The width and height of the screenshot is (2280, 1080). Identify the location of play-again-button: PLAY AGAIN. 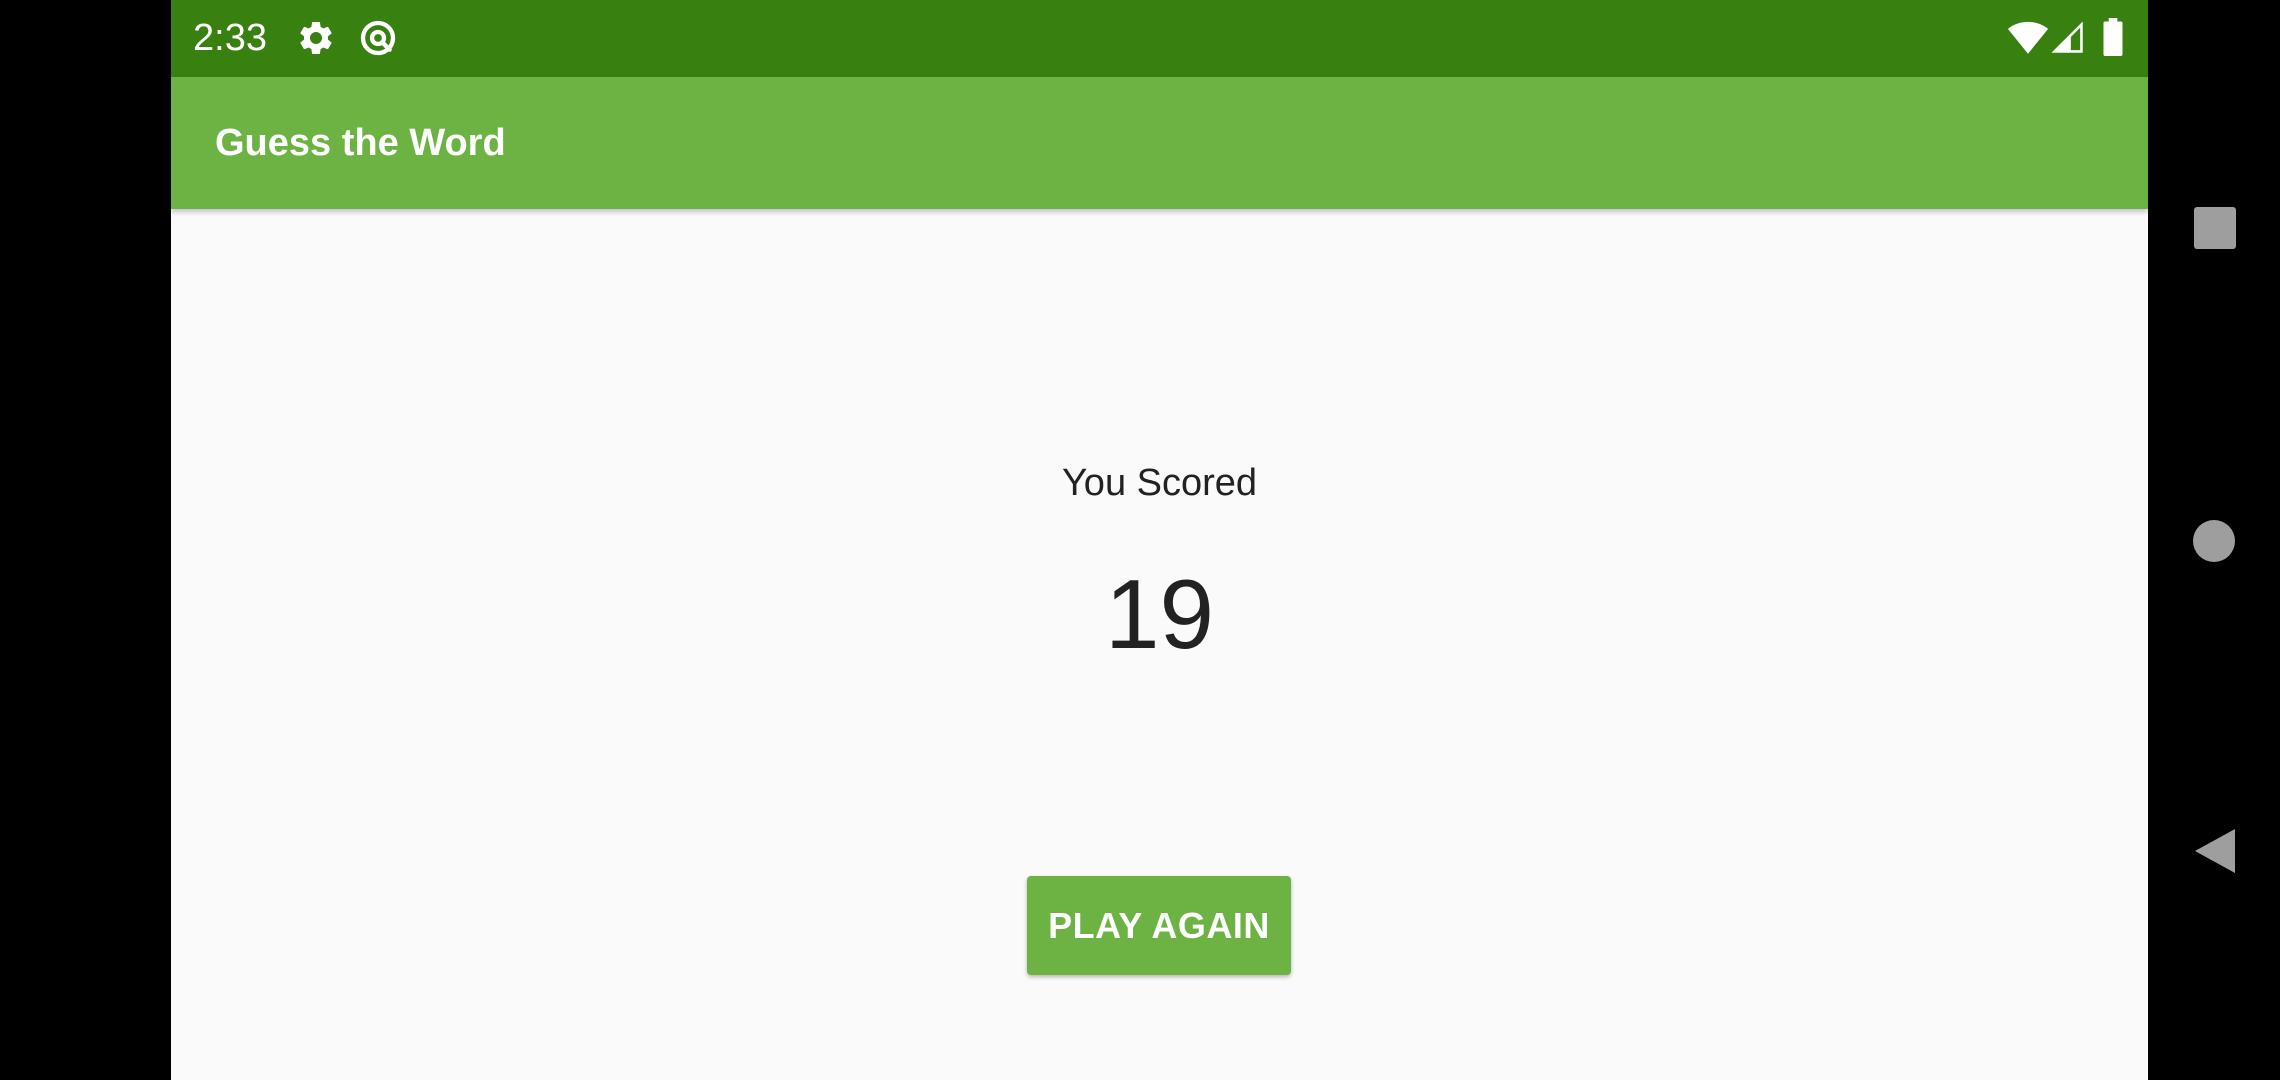
(1159, 925).